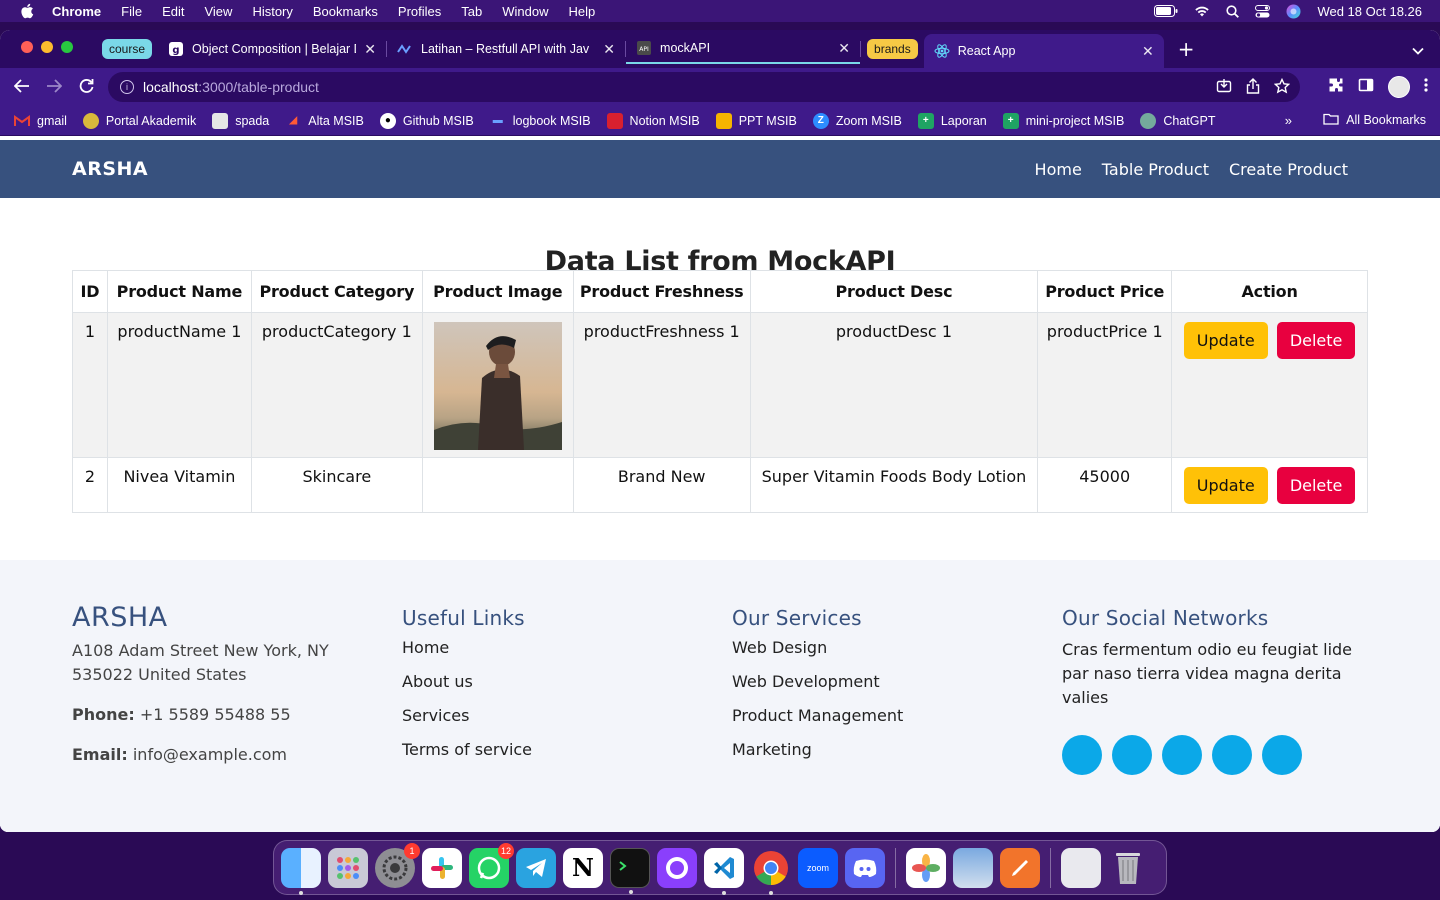  I want to click on battery-icon, so click(1166, 11).